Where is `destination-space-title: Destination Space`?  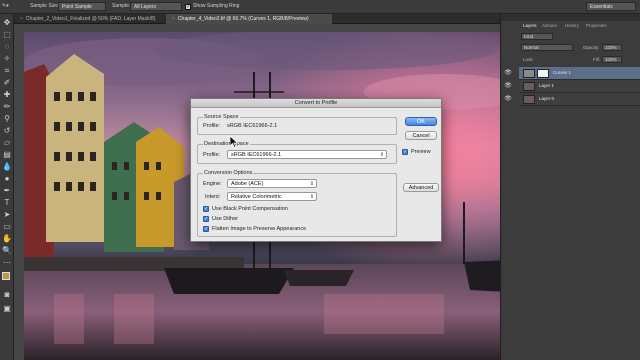 destination-space-title: Destination Space is located at coordinates (226, 144).